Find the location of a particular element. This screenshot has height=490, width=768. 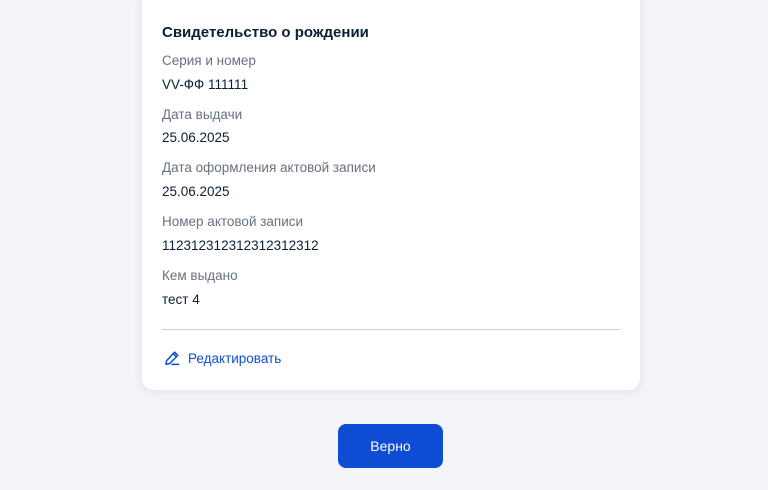

edit-link: Редактировать is located at coordinates (222, 358).